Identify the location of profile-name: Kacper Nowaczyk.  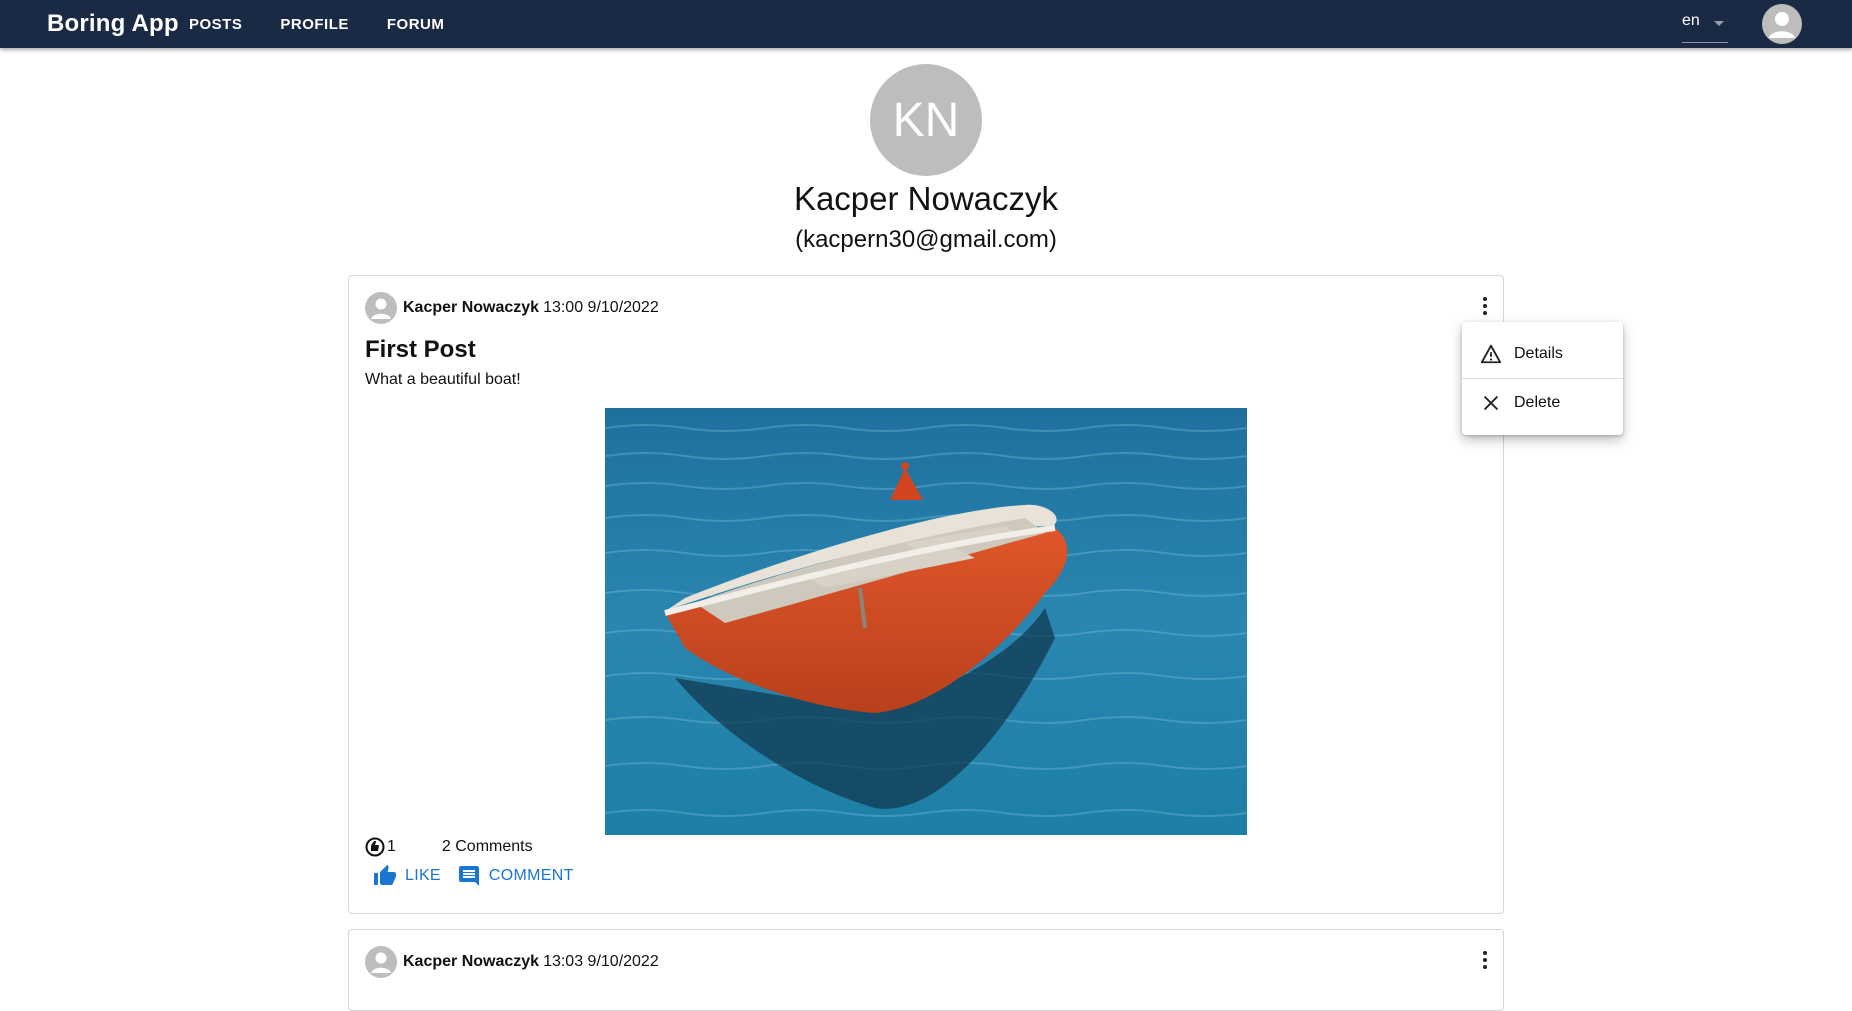
(926, 198).